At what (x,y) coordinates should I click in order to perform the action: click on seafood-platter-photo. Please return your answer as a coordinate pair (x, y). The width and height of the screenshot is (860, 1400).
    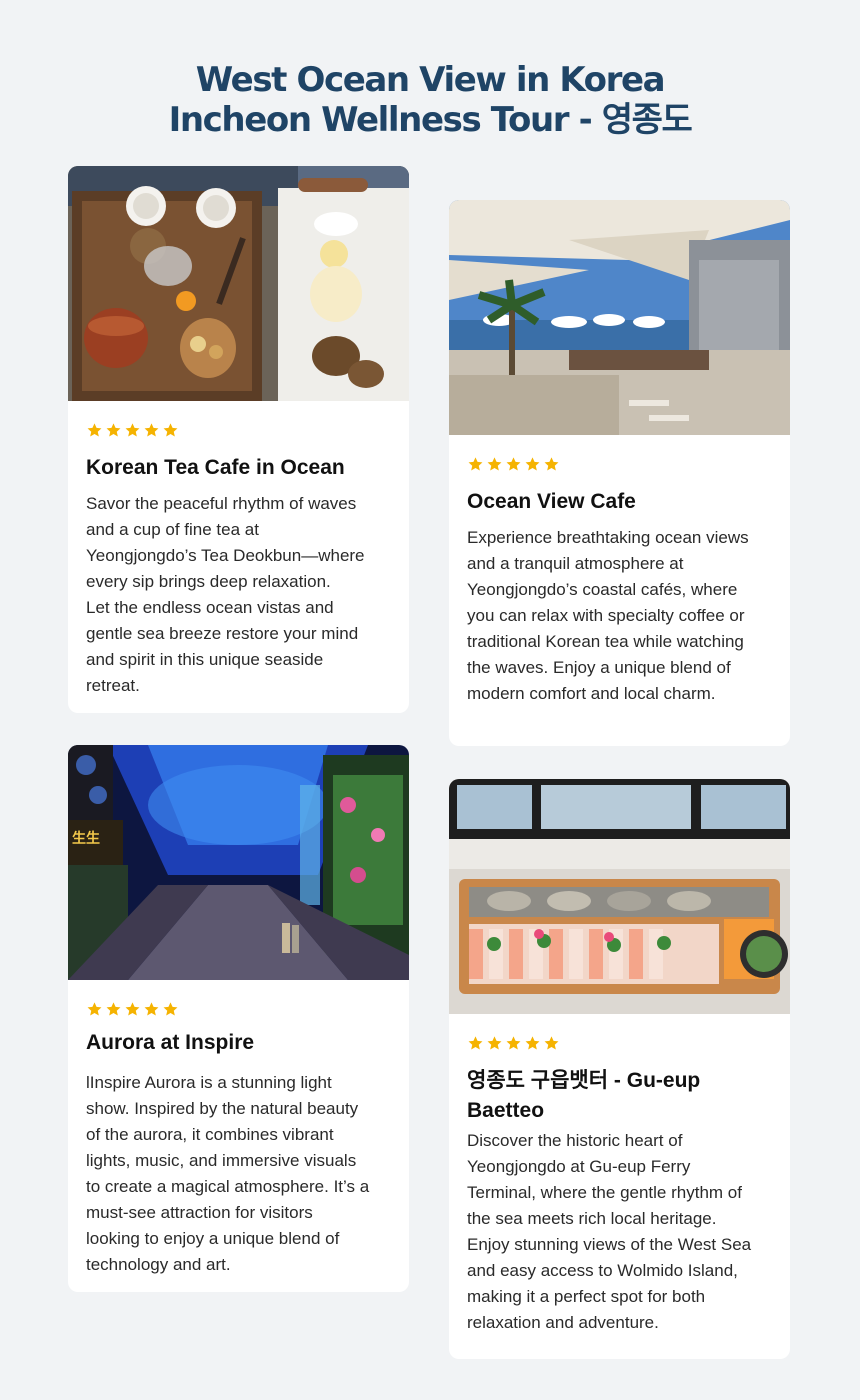
    Looking at the image, I should click on (619, 896).